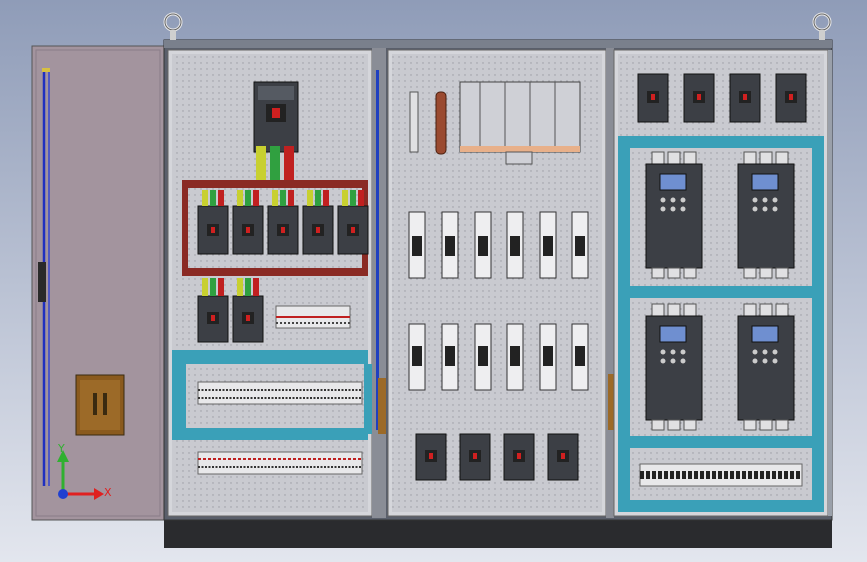 This screenshot has width=867, height=562. Describe the element at coordinates (520, 123) in the screenshot. I see `busbar-rack` at that location.